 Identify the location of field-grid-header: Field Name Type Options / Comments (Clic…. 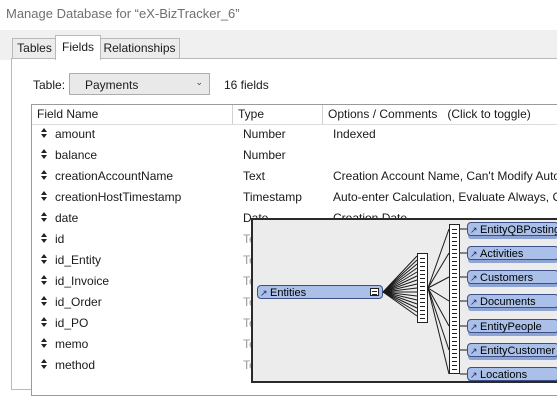
(294, 115).